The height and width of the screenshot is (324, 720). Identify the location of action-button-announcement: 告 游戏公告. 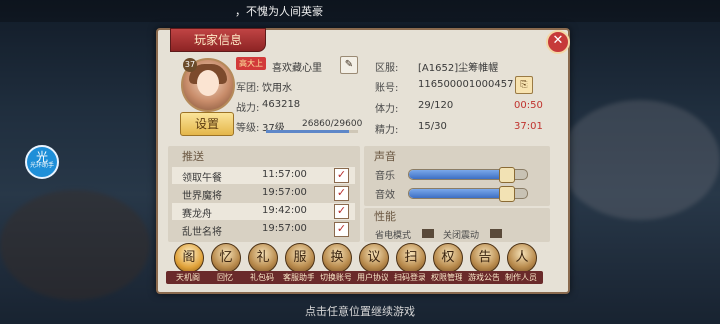
(484, 264).